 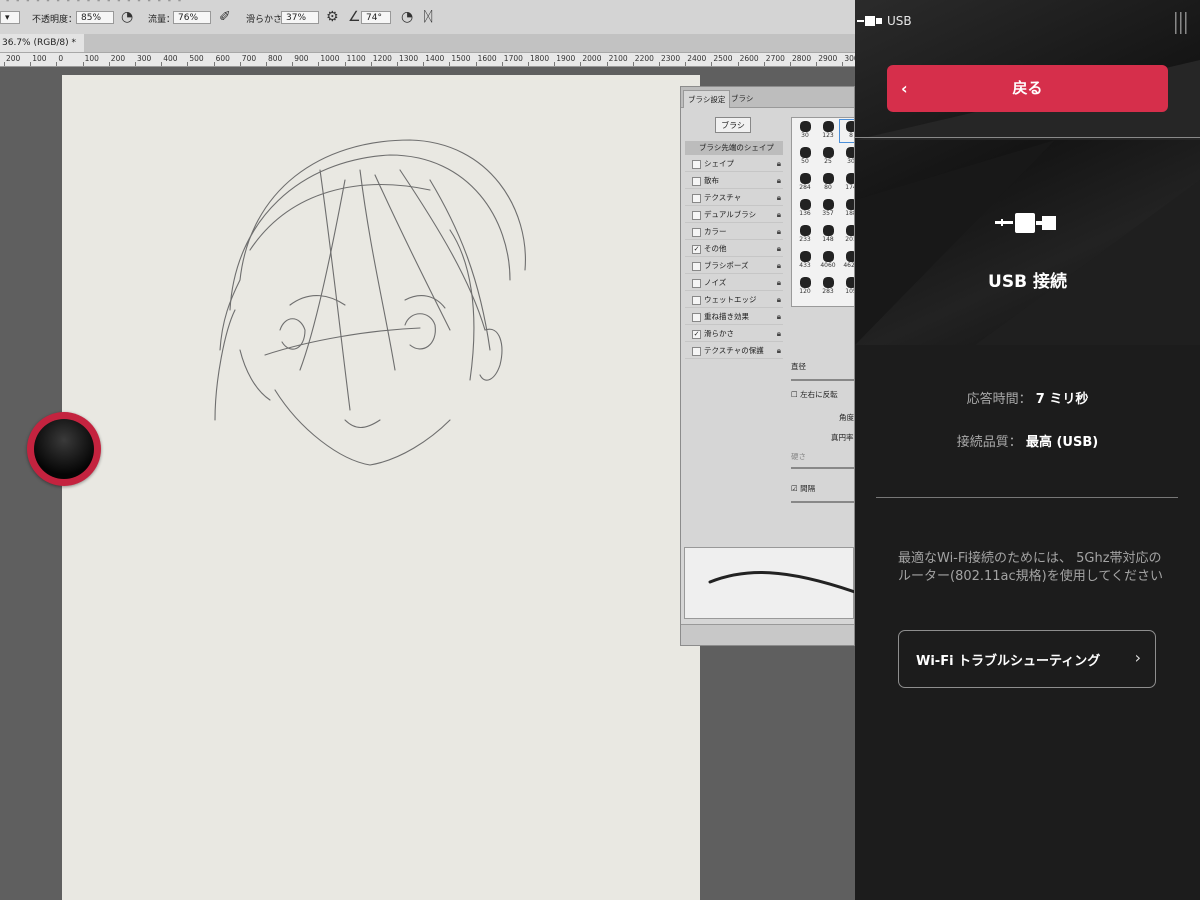 What do you see at coordinates (42, 50) in the screenshot?
I see `document-tab: 36.7% (RGB/8) * ×` at bounding box center [42, 50].